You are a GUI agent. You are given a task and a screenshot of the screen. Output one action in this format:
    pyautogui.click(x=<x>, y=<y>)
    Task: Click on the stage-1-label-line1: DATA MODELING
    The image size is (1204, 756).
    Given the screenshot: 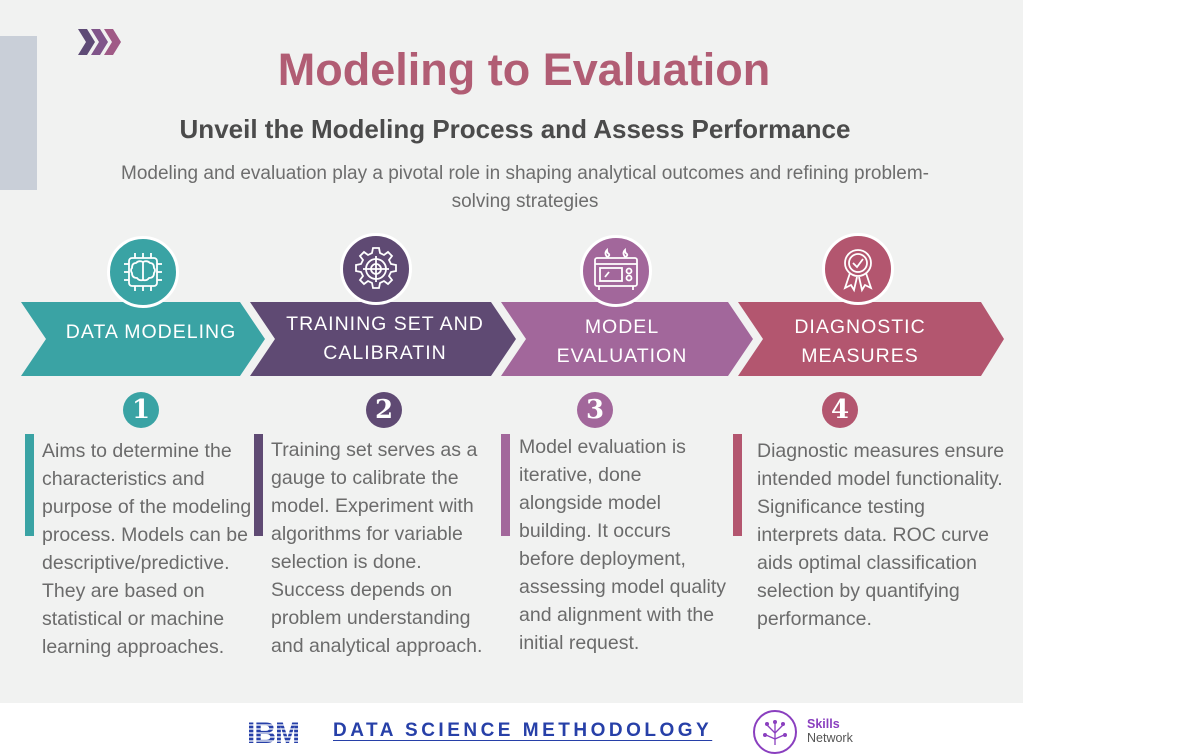 What is the action you would take?
    pyautogui.click(x=151, y=332)
    